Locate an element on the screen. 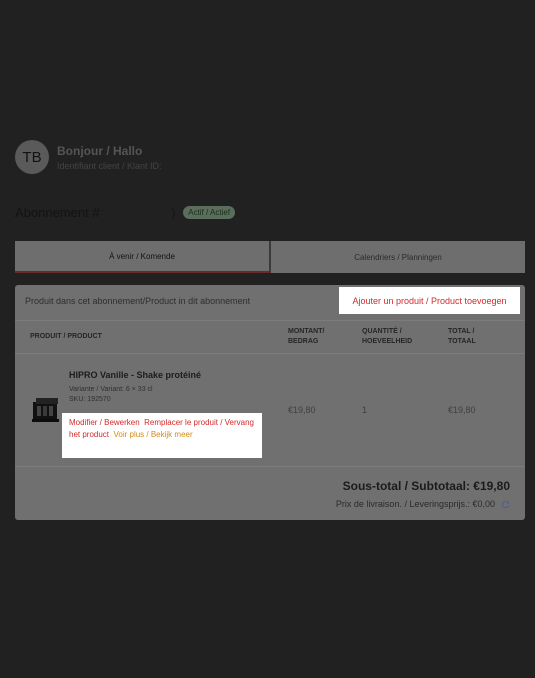  product-amount: €19,80 is located at coordinates (302, 410).